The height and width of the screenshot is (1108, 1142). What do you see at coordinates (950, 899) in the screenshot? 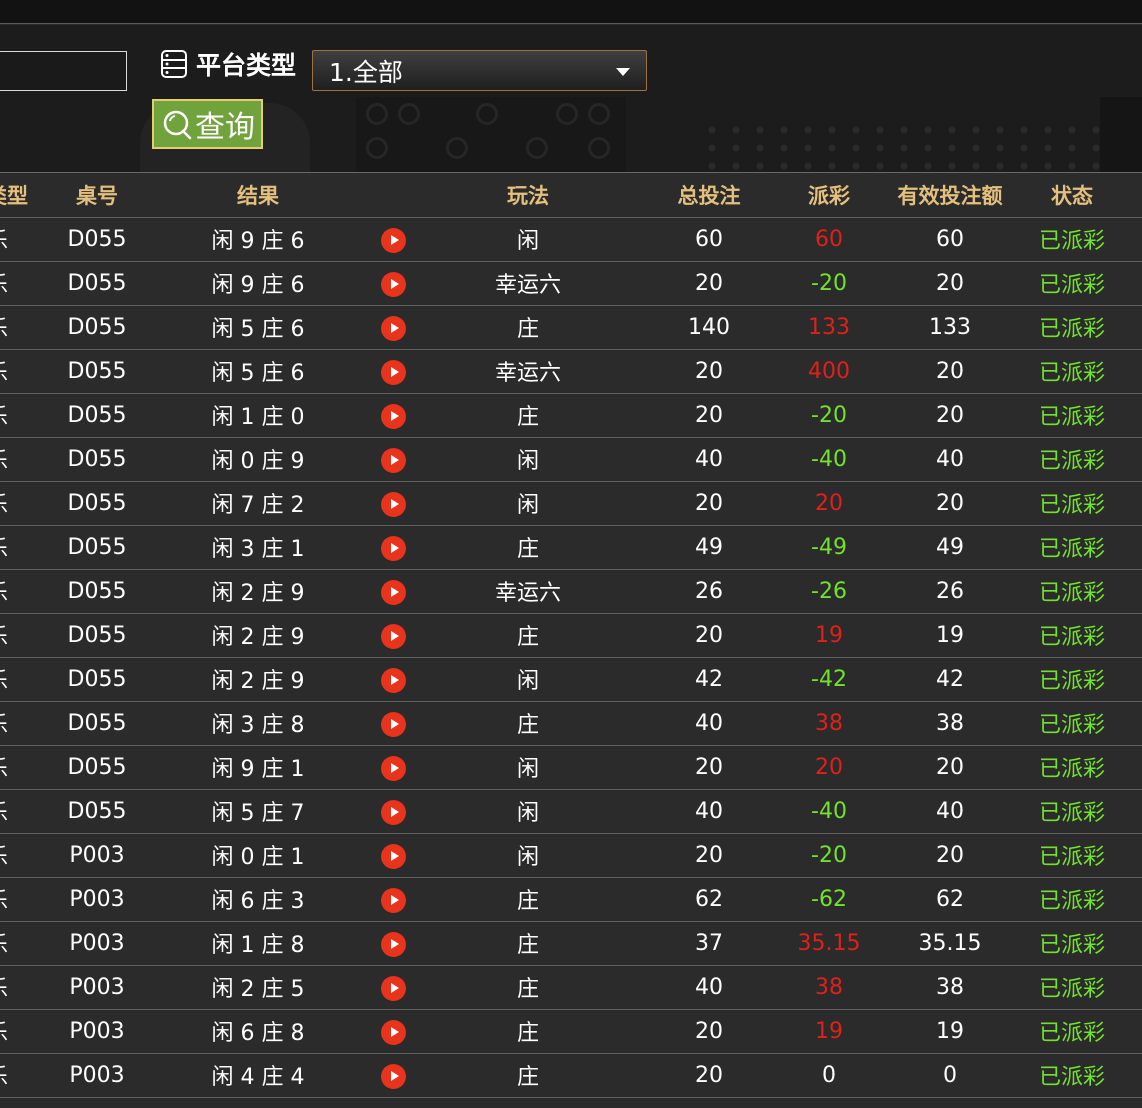
I see `cell-valid-bet: 62` at bounding box center [950, 899].